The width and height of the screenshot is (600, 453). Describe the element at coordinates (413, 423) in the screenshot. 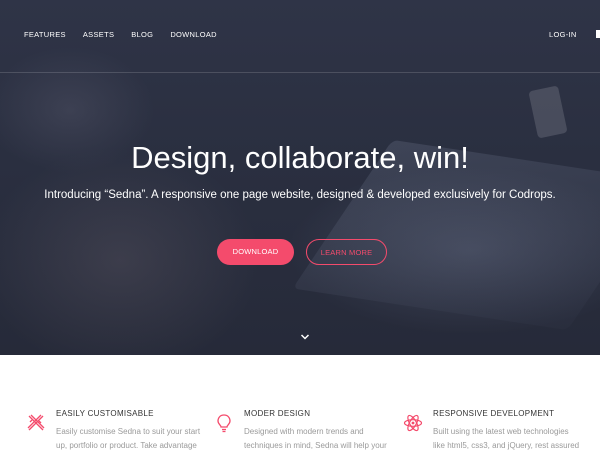

I see `atom-icon` at that location.